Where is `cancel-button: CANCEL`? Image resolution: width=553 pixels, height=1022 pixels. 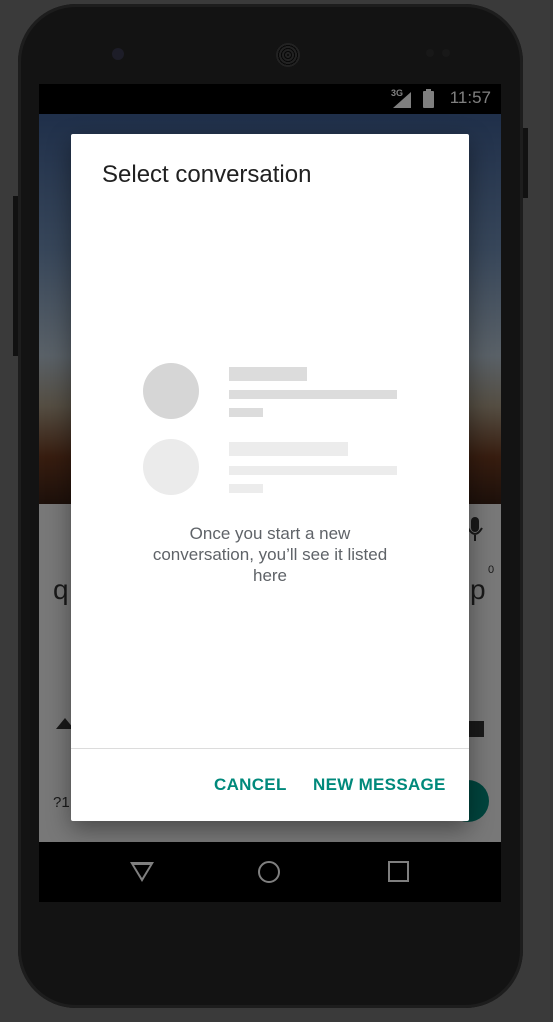 cancel-button: CANCEL is located at coordinates (250, 785).